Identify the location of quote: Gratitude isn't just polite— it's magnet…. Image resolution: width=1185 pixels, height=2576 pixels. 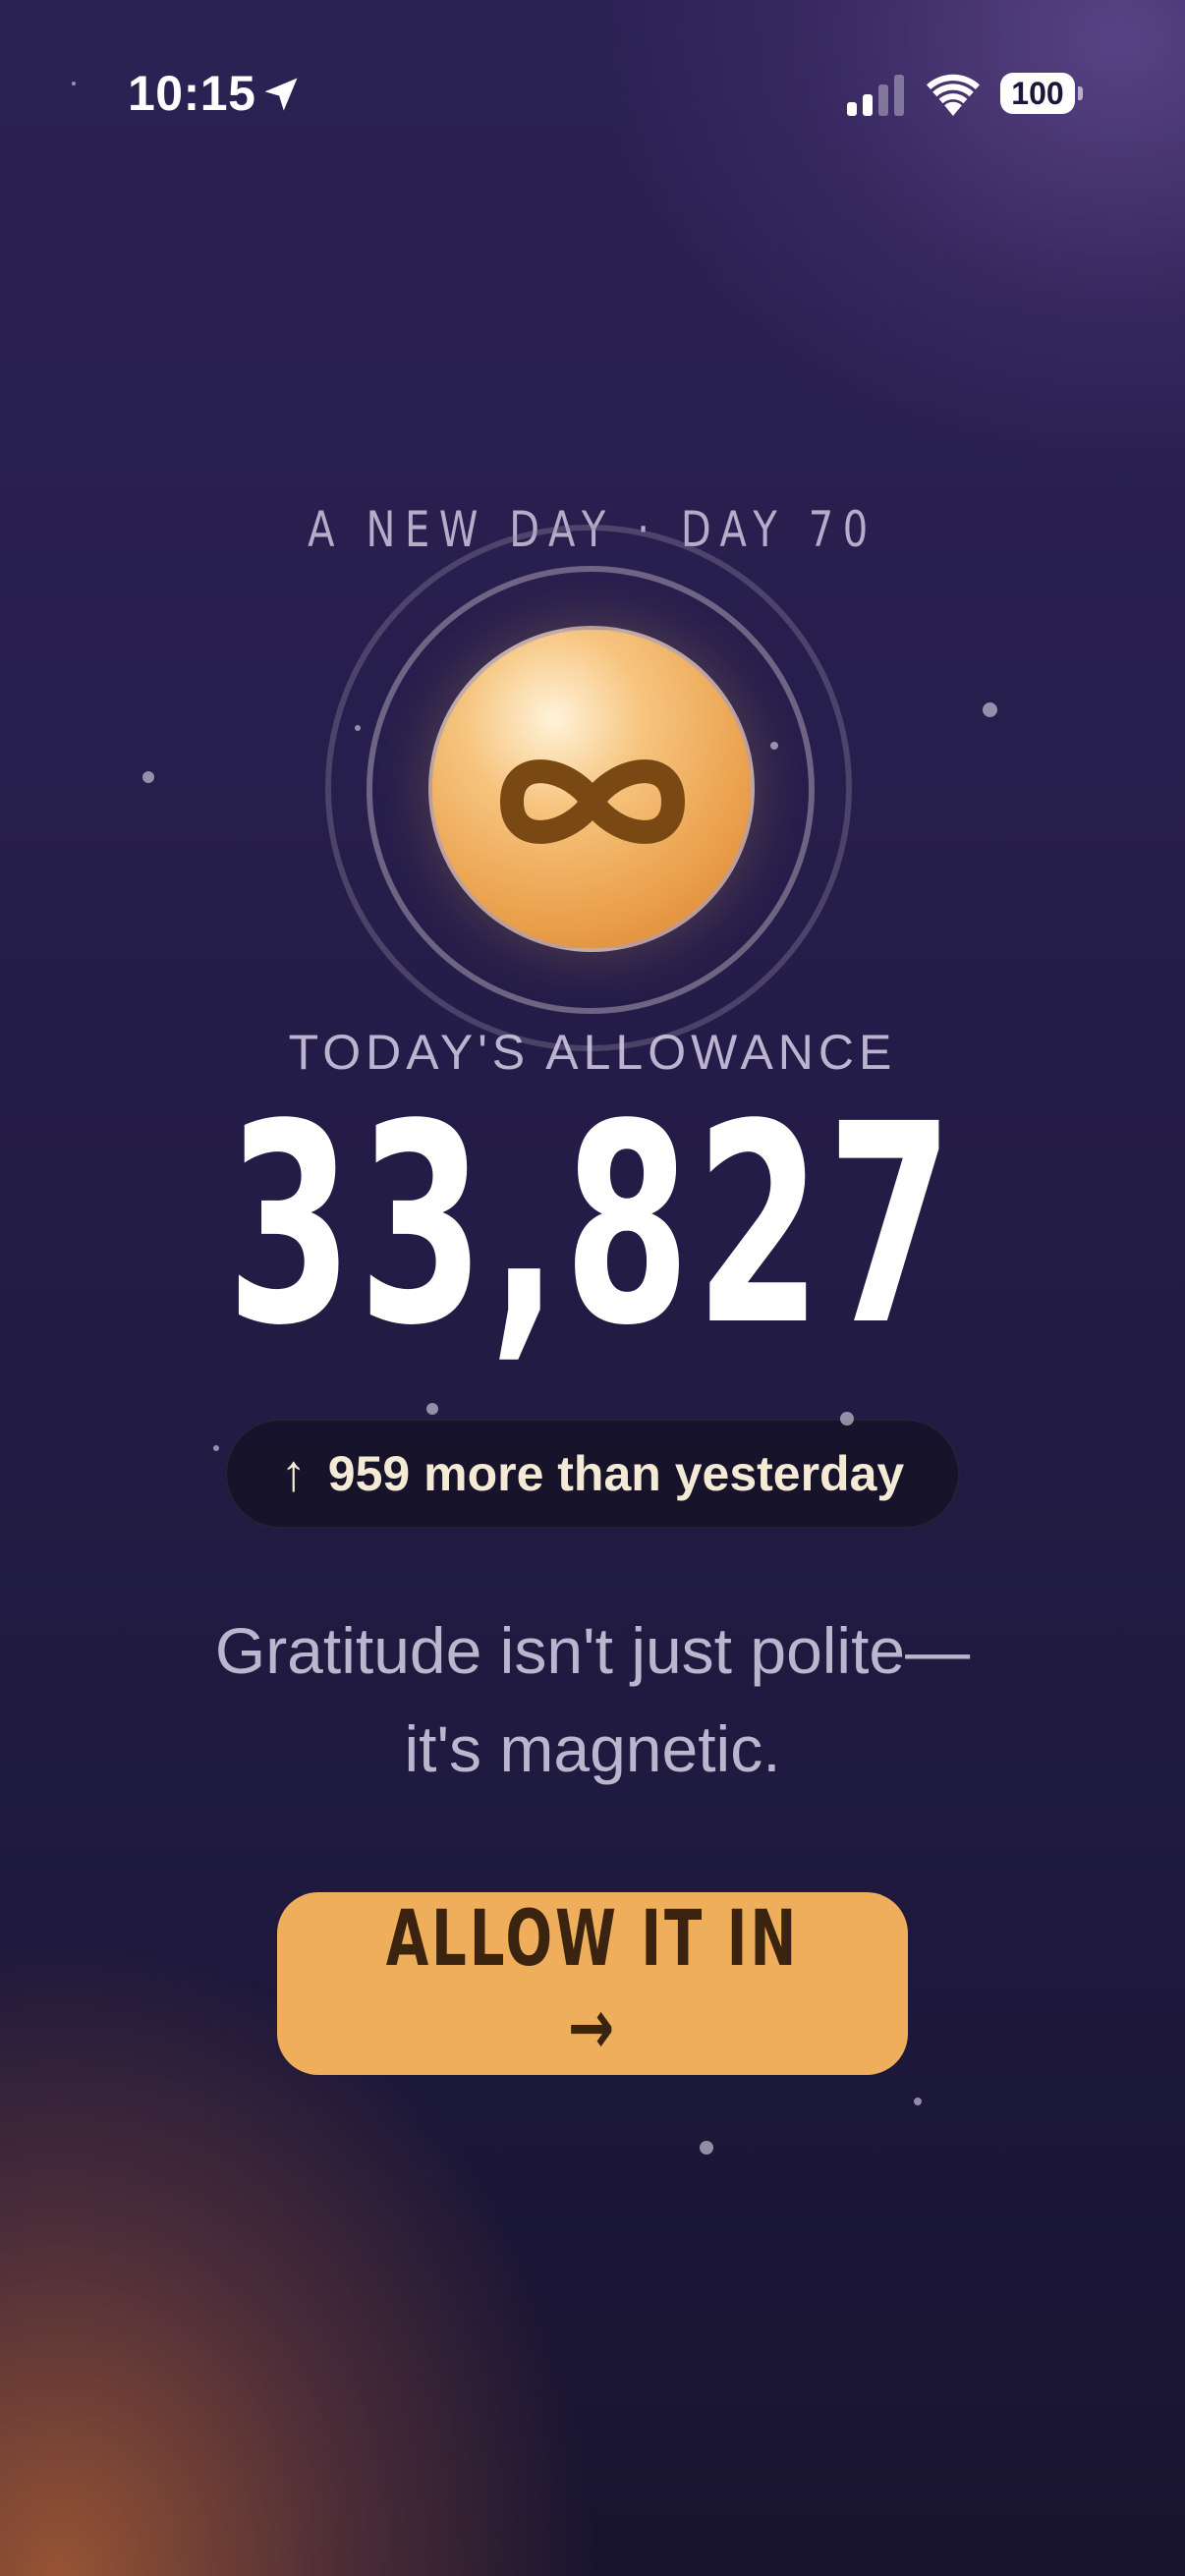
(592, 1699).